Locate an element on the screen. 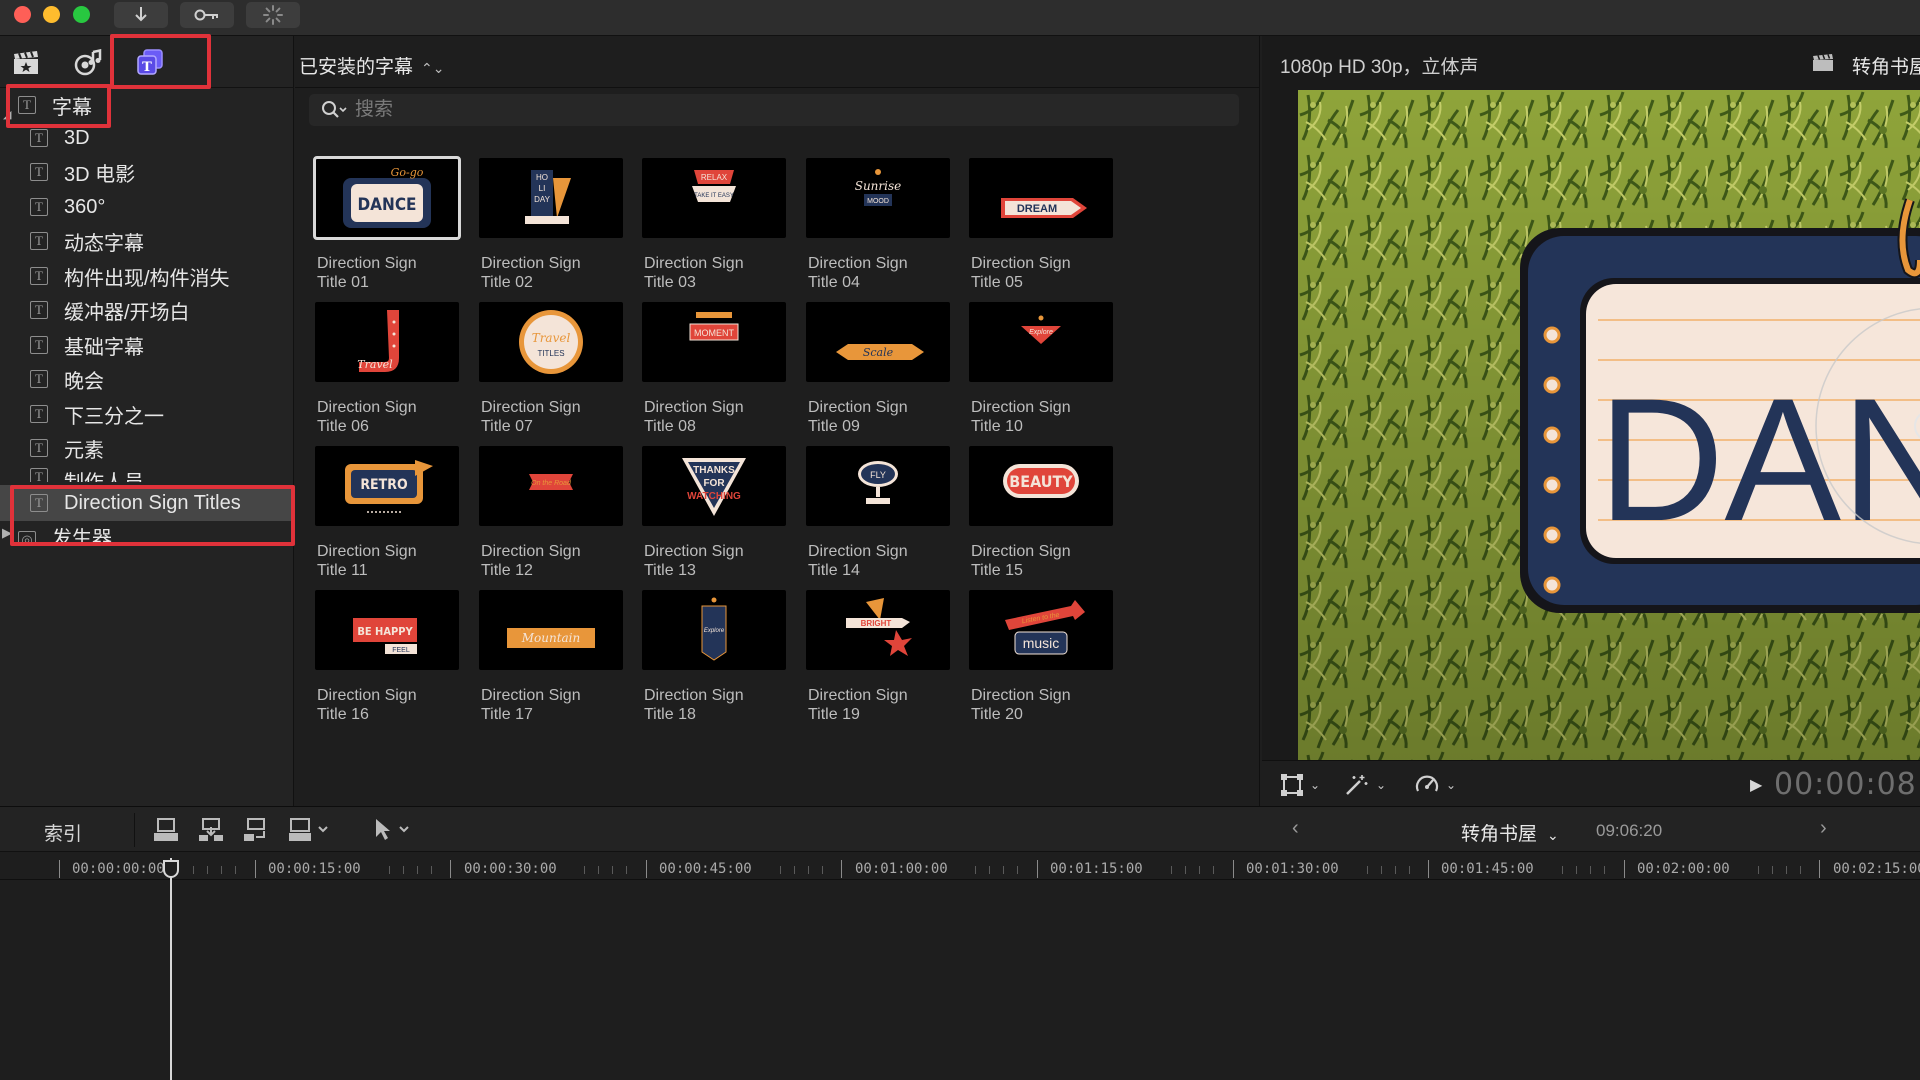 The height and width of the screenshot is (1080, 1920). browser-title-popup: 已安装的字幕 ⌃⌄ is located at coordinates (371, 65).